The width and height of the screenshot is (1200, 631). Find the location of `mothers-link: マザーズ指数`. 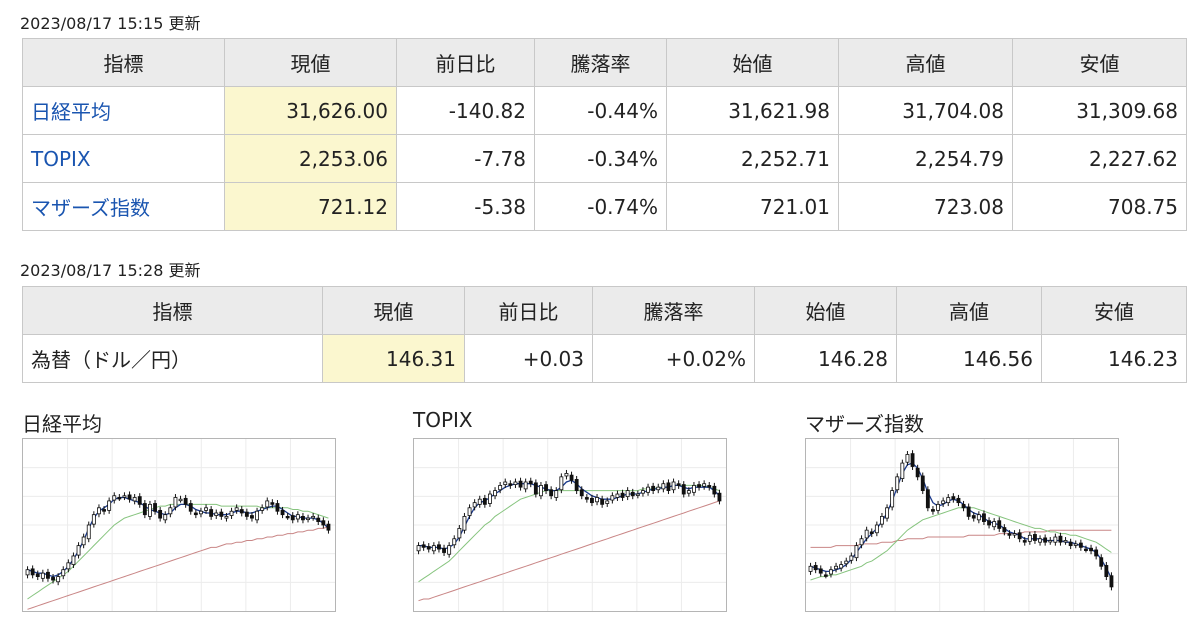

mothers-link: マザーズ指数 is located at coordinates (90, 208).